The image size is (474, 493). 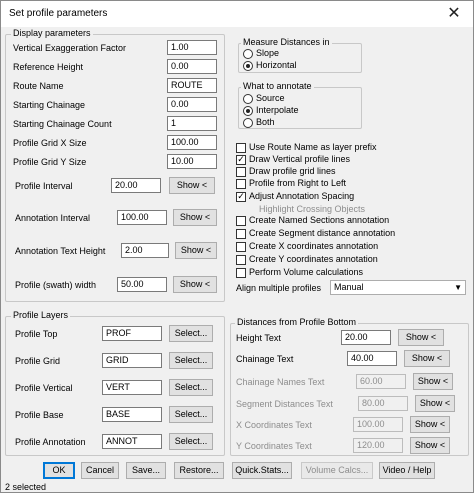 What do you see at coordinates (372, 358) in the screenshot?
I see `chainage-text-field: 40.00` at bounding box center [372, 358].